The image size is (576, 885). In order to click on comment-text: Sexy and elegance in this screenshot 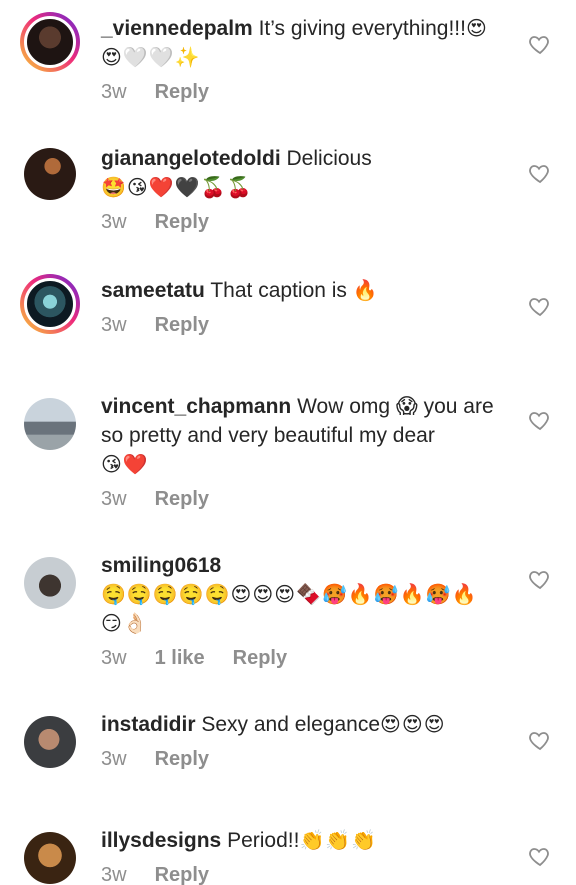, I will do `click(290, 724)`.